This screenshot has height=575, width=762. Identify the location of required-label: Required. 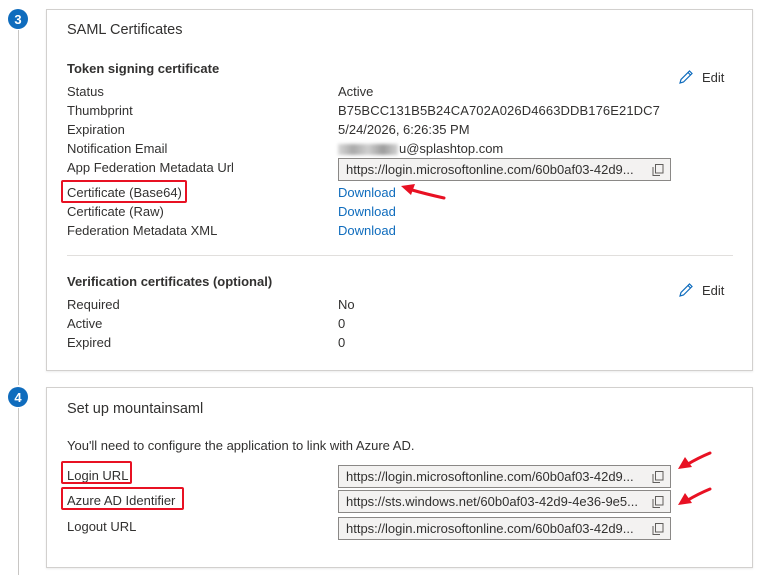
(93, 304).